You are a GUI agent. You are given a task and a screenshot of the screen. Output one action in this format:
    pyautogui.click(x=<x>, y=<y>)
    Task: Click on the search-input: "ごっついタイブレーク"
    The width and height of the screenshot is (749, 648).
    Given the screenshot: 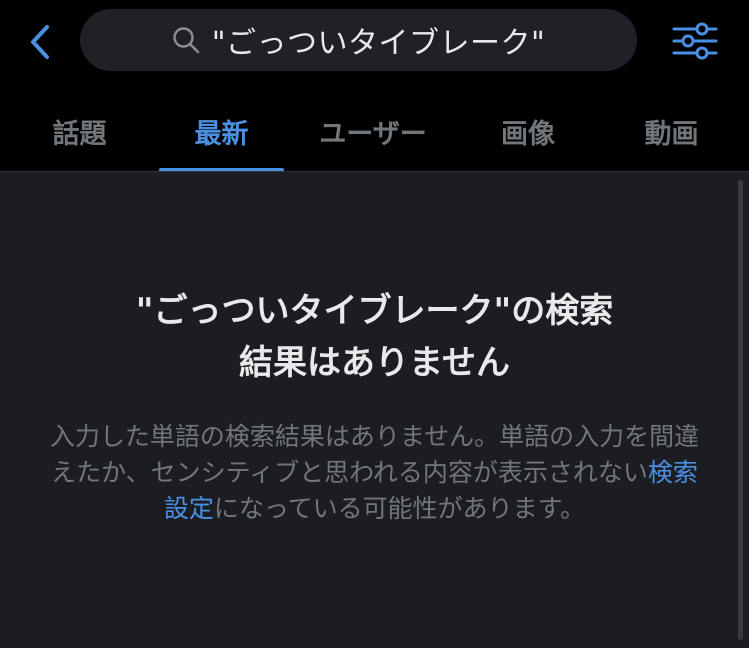 What is the action you would take?
    pyautogui.click(x=358, y=40)
    